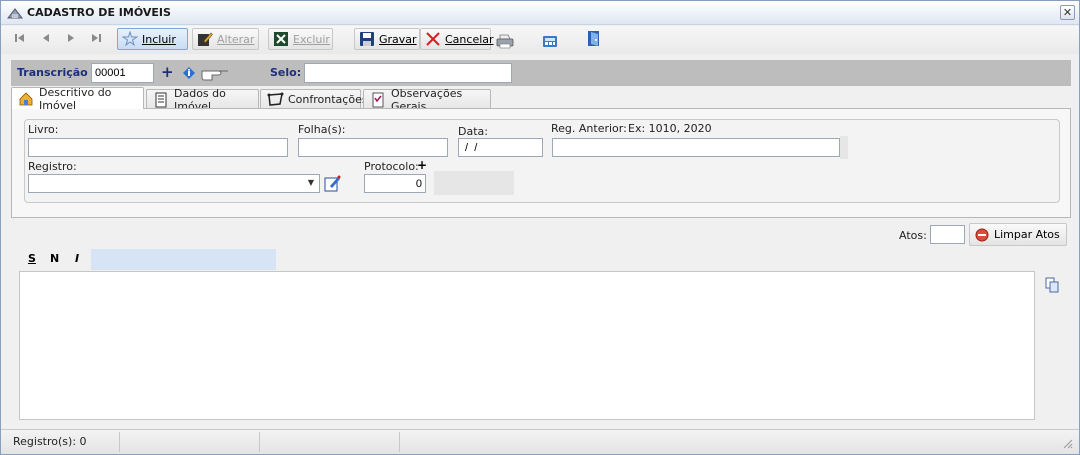 The image size is (1080, 455). Describe the element at coordinates (540, 441) in the screenshot. I see `status-bar: Registro(s): 0` at that location.